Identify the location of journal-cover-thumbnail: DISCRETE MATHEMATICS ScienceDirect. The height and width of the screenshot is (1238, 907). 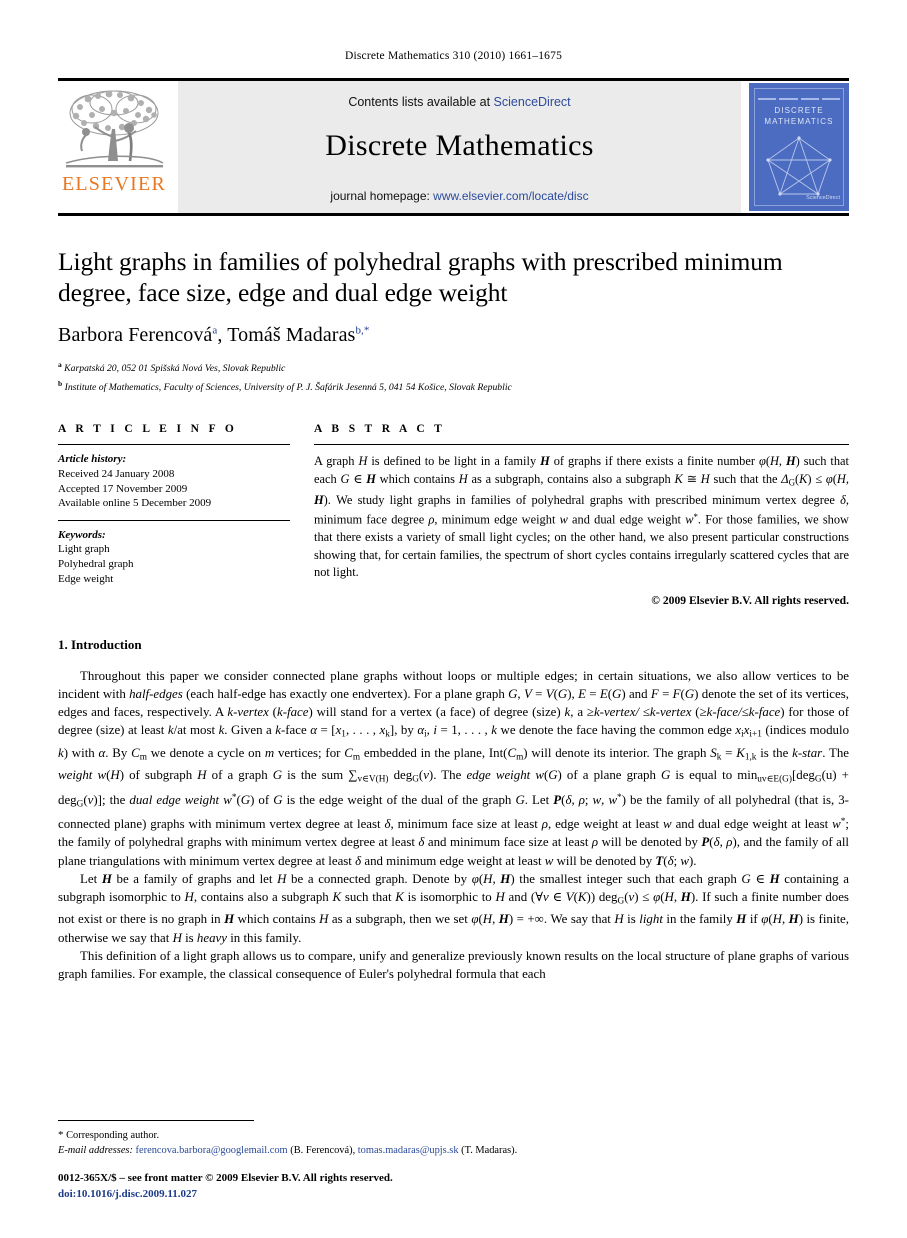
(799, 147).